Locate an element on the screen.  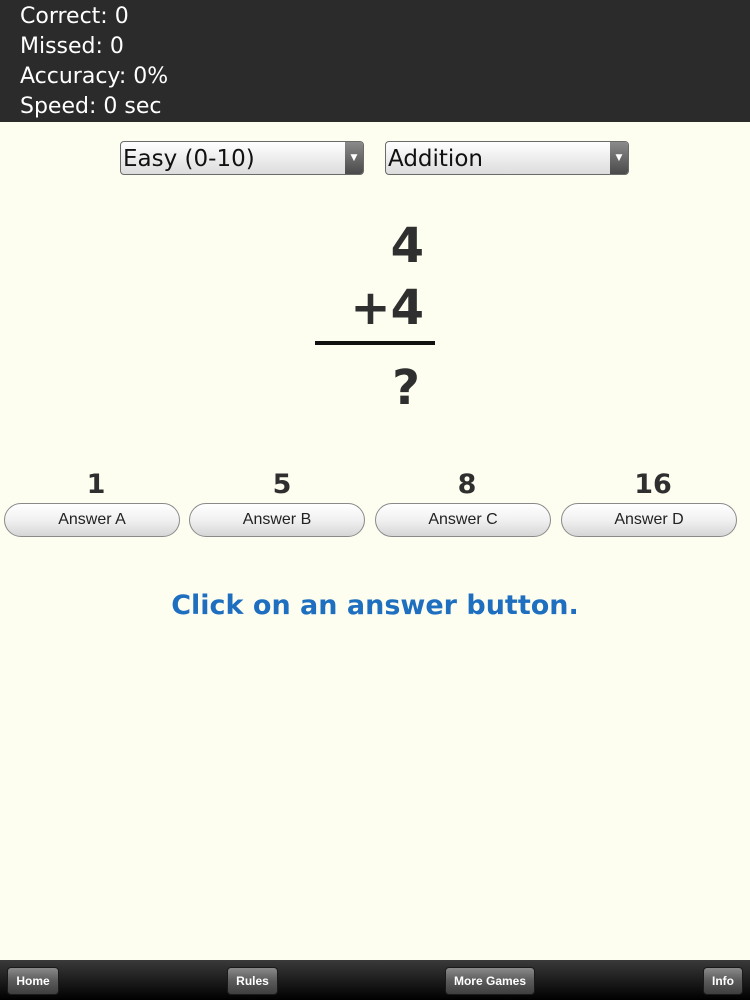
rules-button: Rules is located at coordinates (252, 981).